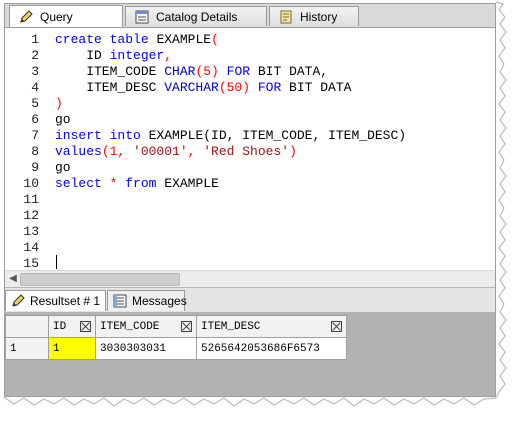  I want to click on tab-catalog-details: Catalog Details, so click(196, 16).